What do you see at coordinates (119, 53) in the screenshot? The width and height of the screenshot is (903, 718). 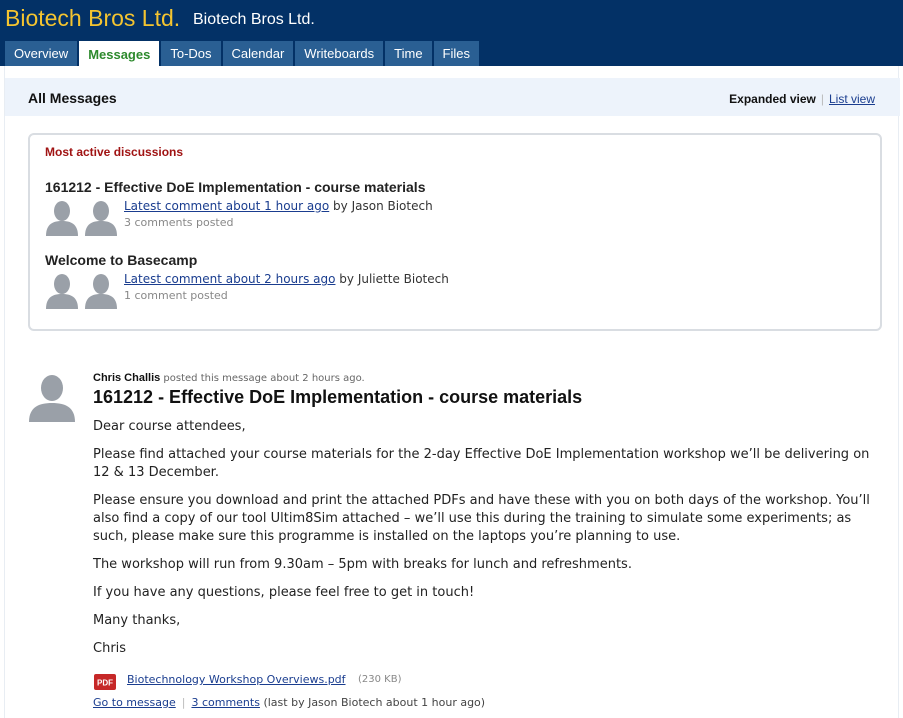 I see `tab-messages: Messages` at bounding box center [119, 53].